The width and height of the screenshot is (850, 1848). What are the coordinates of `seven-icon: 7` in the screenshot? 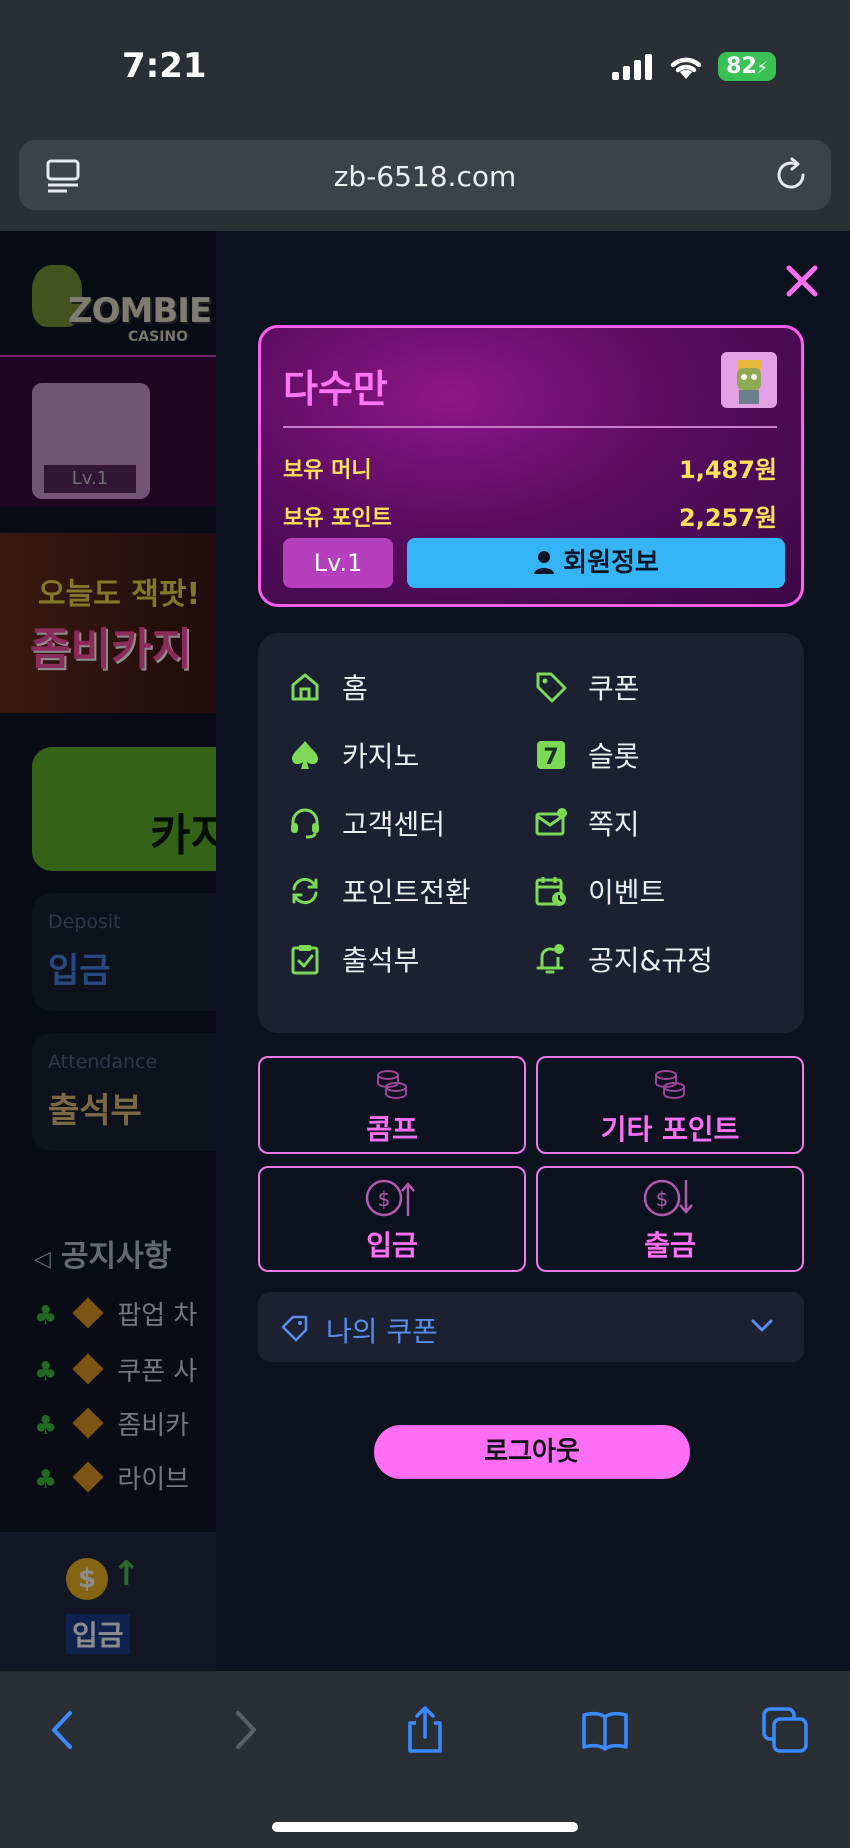 It's located at (551, 755).